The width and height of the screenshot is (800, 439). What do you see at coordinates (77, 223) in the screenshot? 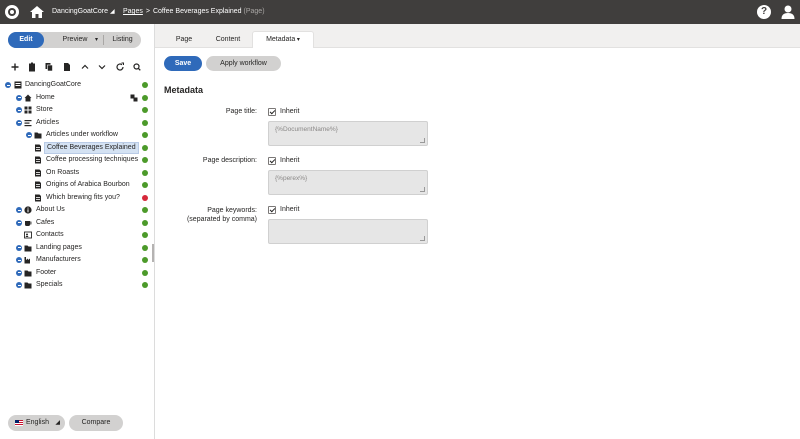
I see `tree-item-cafes: Cafes` at bounding box center [77, 223].